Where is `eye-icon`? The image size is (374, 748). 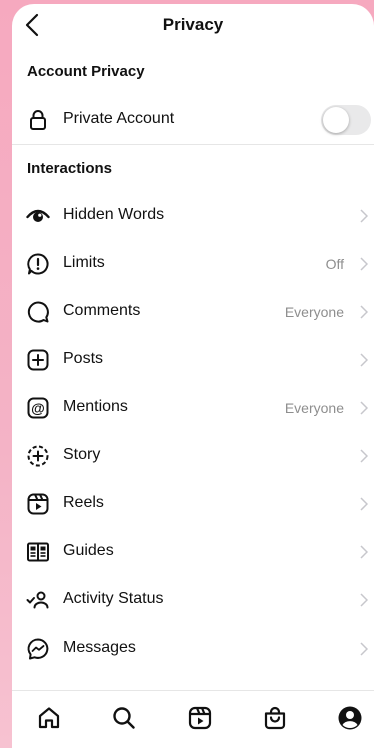 eye-icon is located at coordinates (38, 215).